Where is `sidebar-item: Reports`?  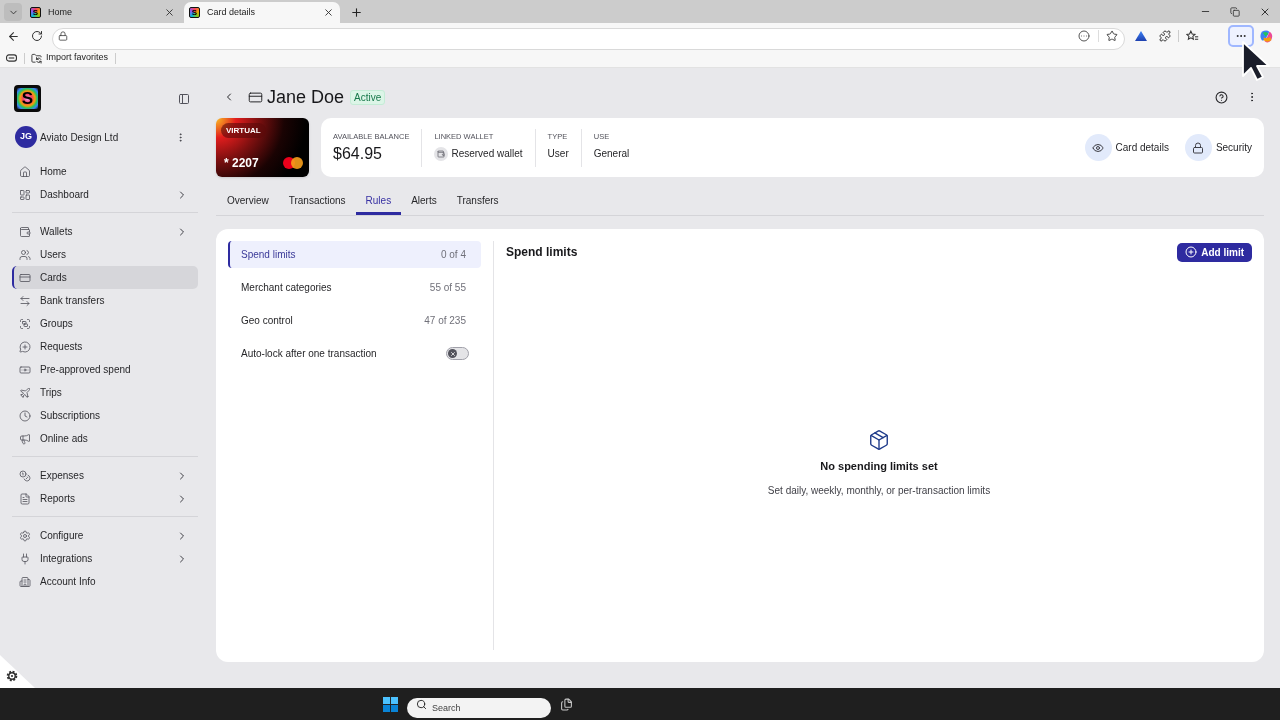
sidebar-item: Reports is located at coordinates (105, 498).